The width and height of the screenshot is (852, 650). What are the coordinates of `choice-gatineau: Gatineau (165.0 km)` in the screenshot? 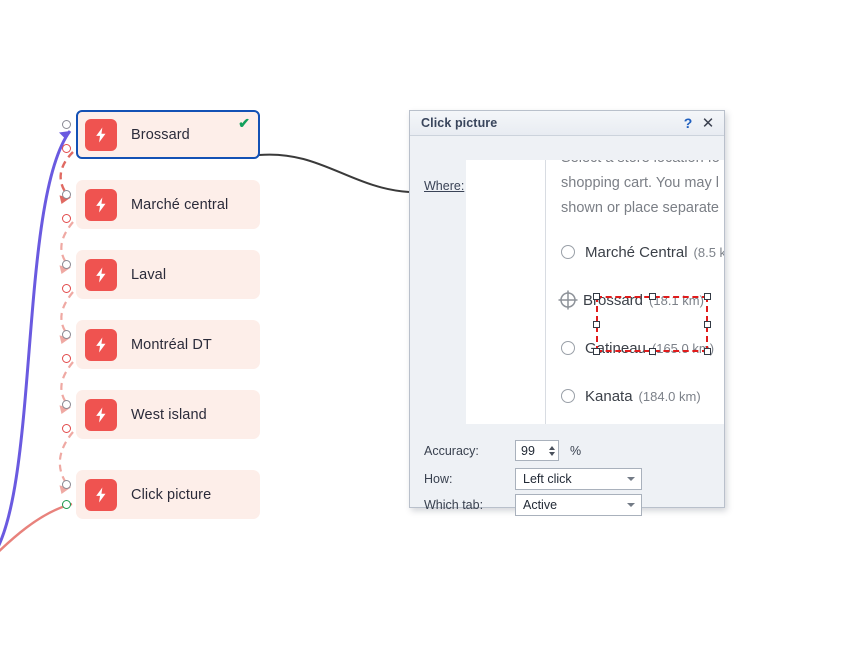 It's located at (642, 348).